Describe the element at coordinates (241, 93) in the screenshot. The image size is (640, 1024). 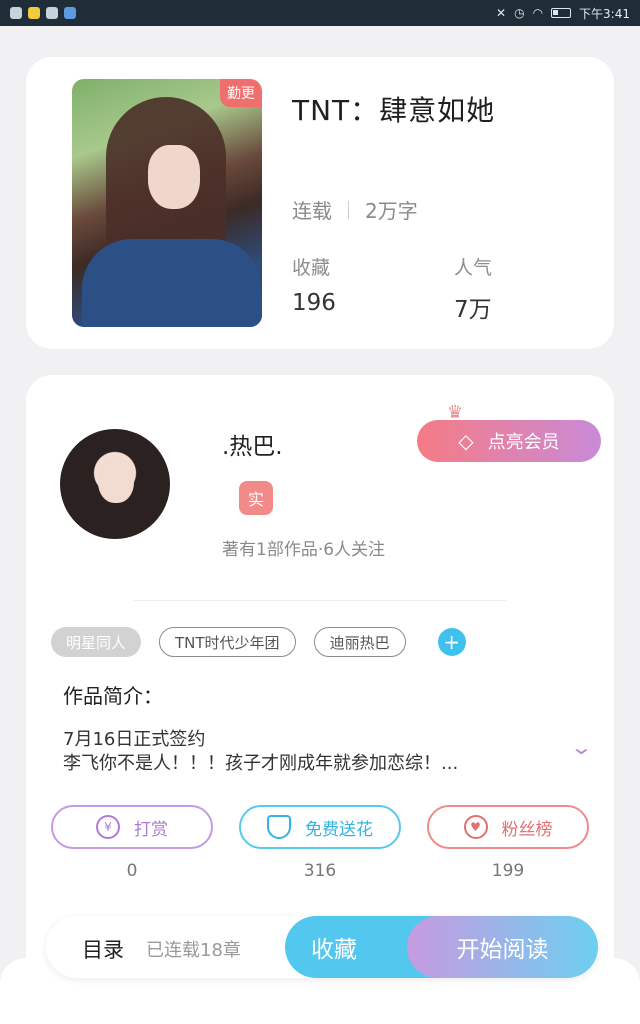
I see `update-badge: 勤更` at that location.